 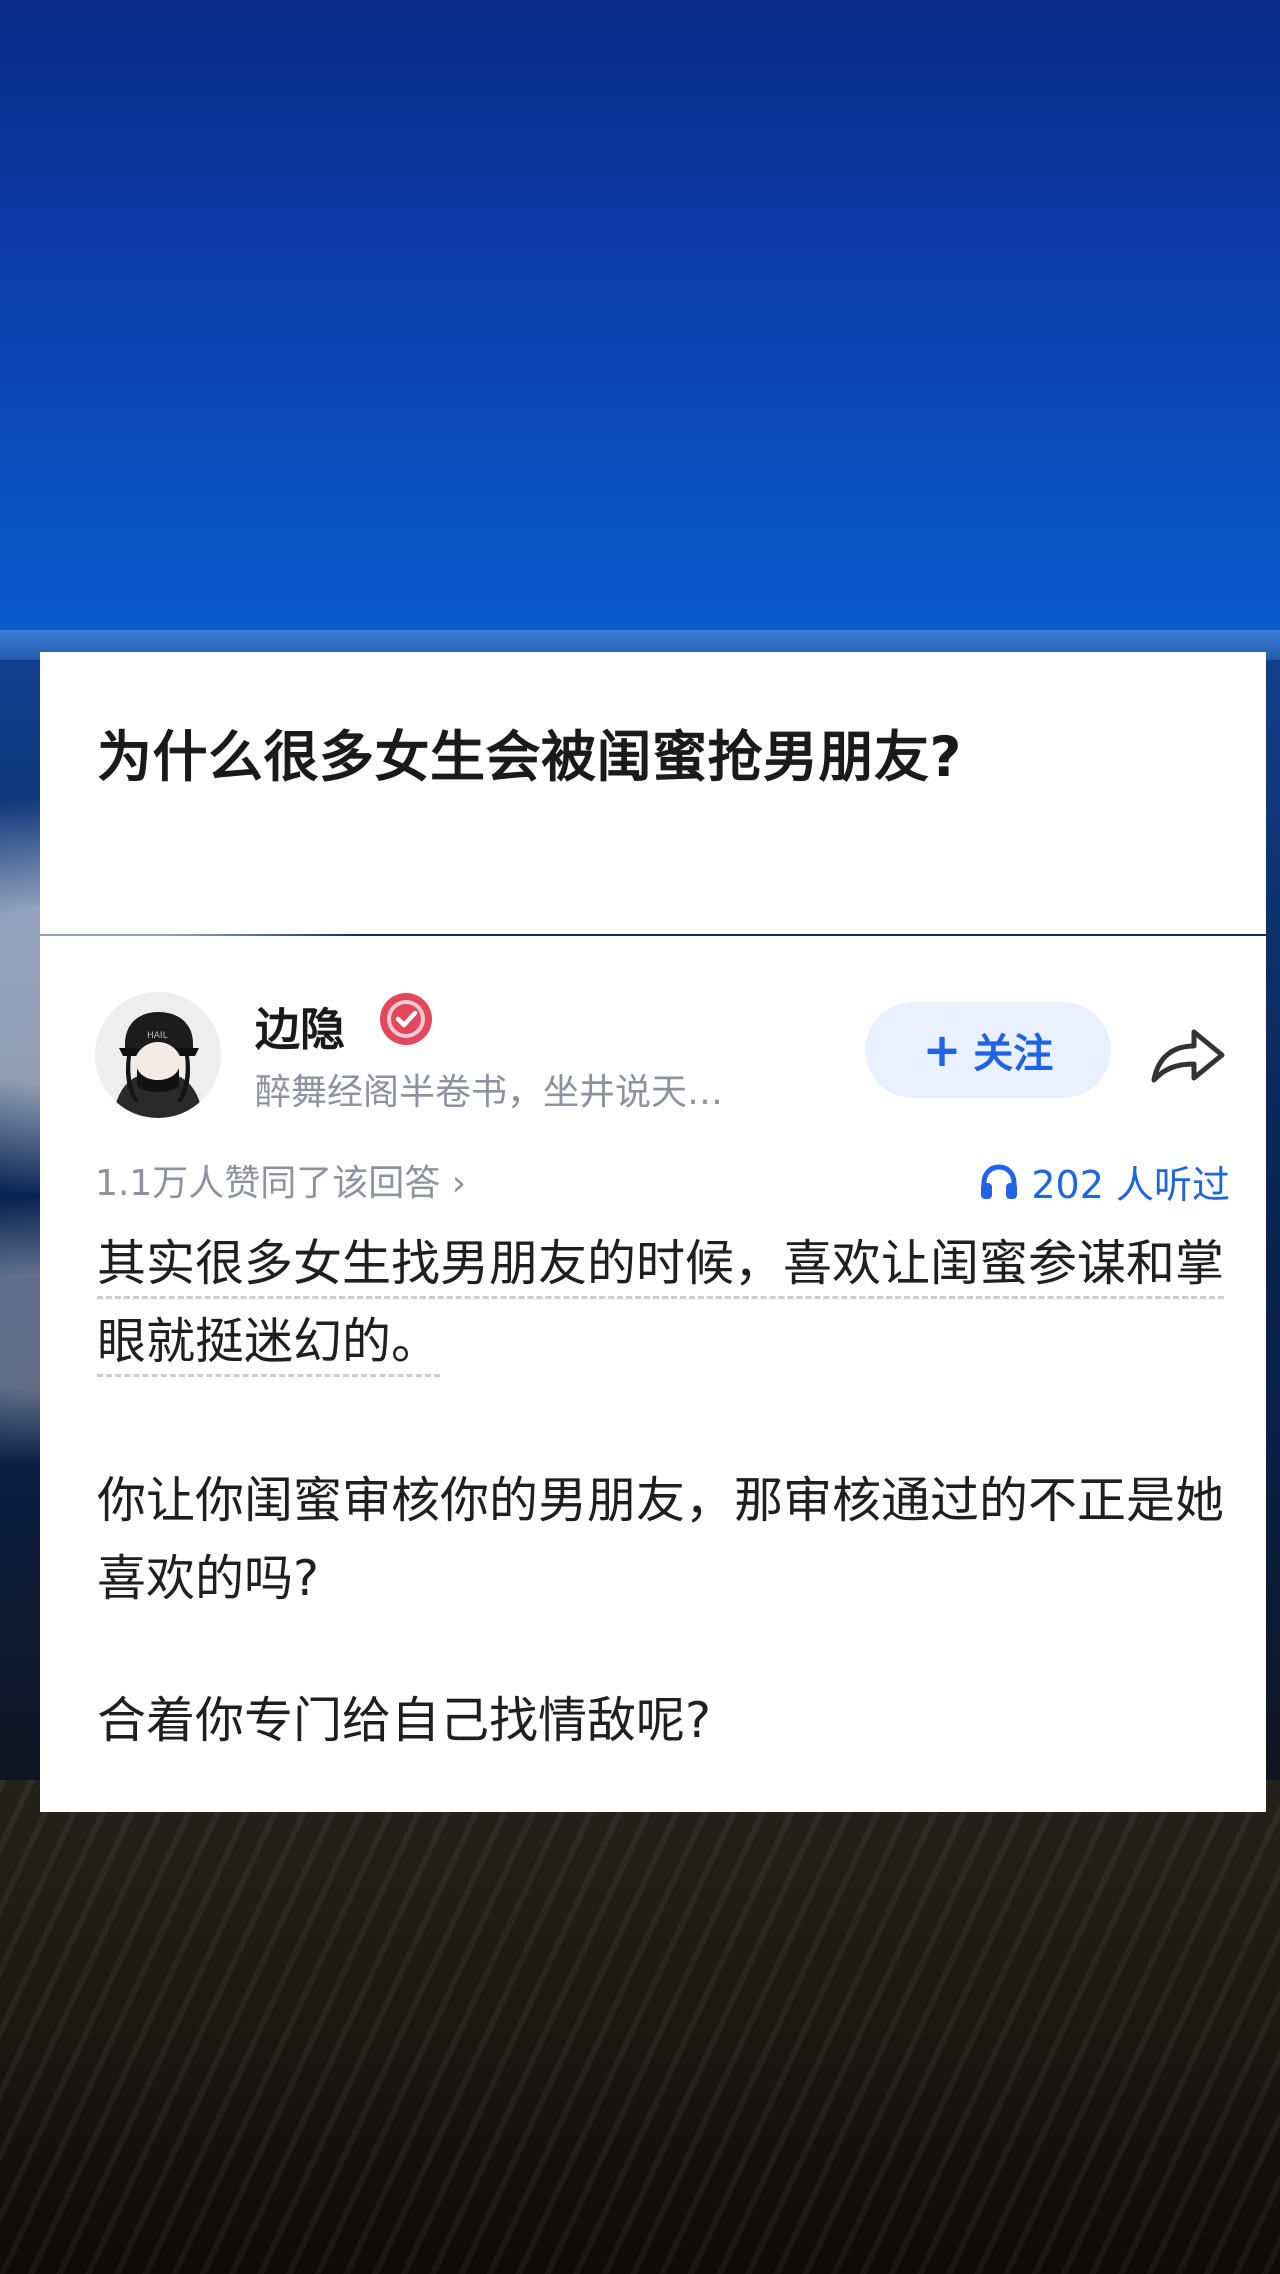 What do you see at coordinates (653, 793) in the screenshot?
I see `question-card: 为什么很多女生会被闺蜜抢男朋友?` at bounding box center [653, 793].